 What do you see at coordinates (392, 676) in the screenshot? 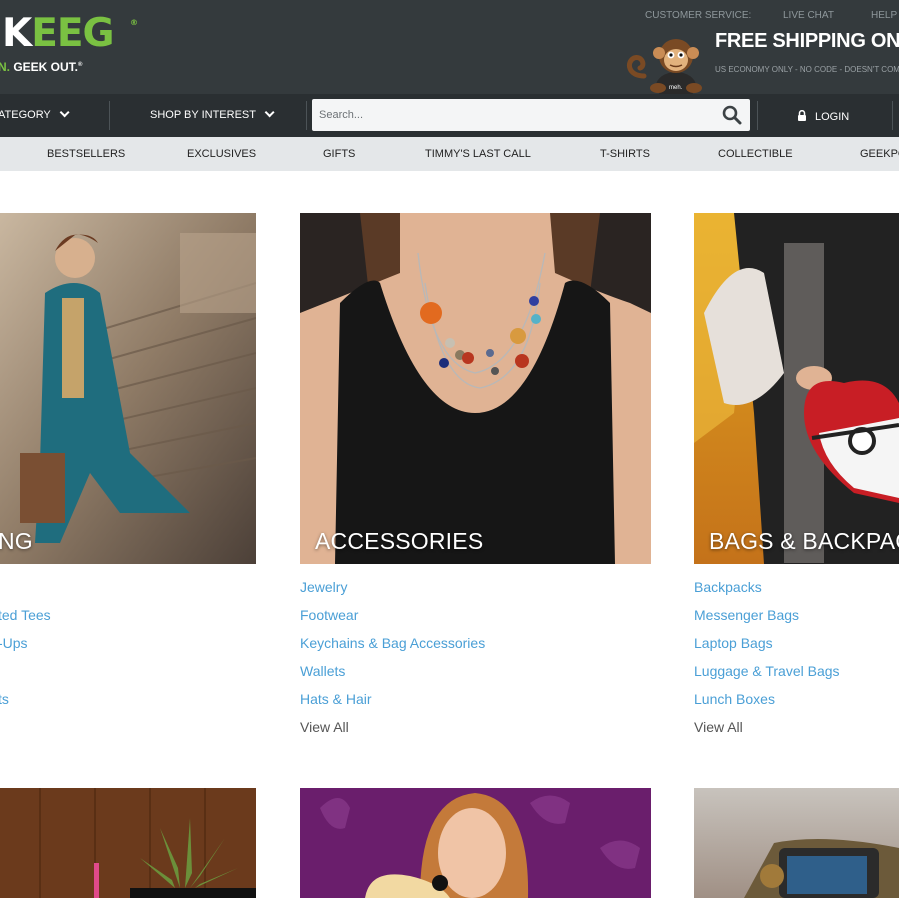
I see `list-item: Wallets` at bounding box center [392, 676].